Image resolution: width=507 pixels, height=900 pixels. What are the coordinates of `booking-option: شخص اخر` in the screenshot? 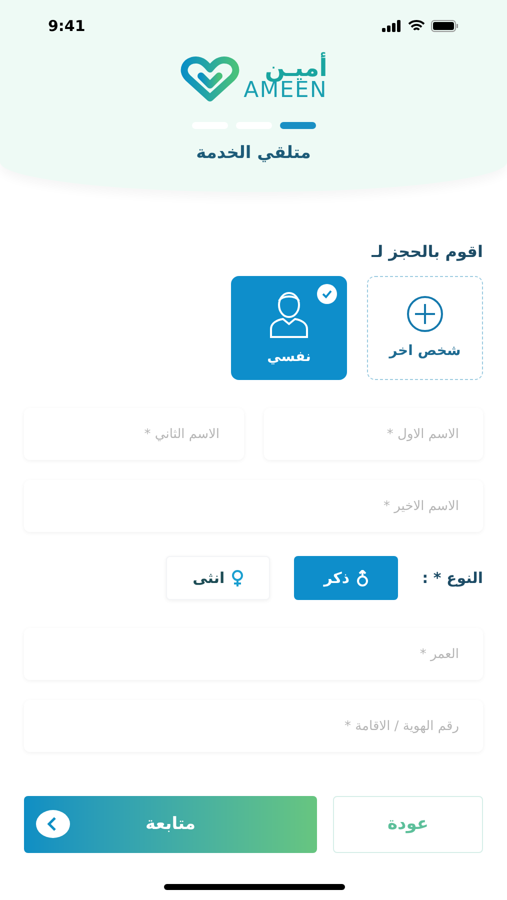 It's located at (425, 328).